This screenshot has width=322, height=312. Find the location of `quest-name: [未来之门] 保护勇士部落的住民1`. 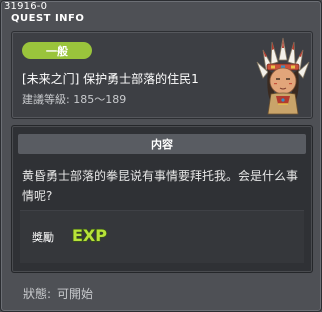

quest-name: [未来之门] 保护勇士部落的住民1 is located at coordinates (110, 79).